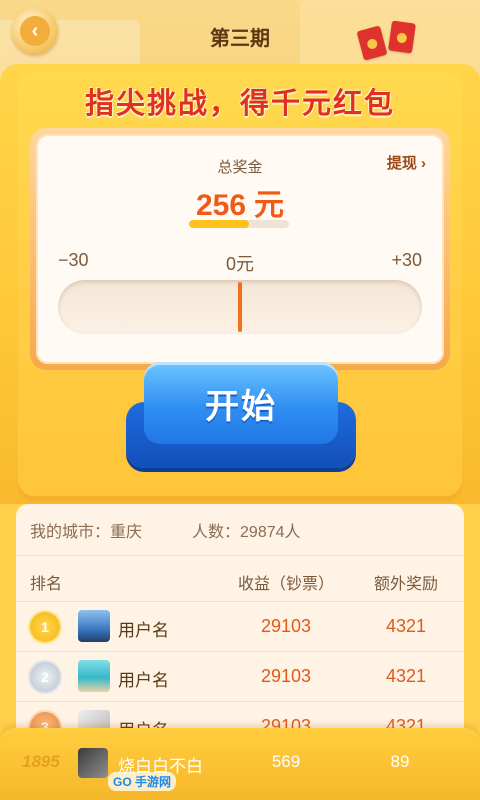 The height and width of the screenshot is (800, 480). I want to click on my-city-label: 我的城市：重庆, so click(86, 532).